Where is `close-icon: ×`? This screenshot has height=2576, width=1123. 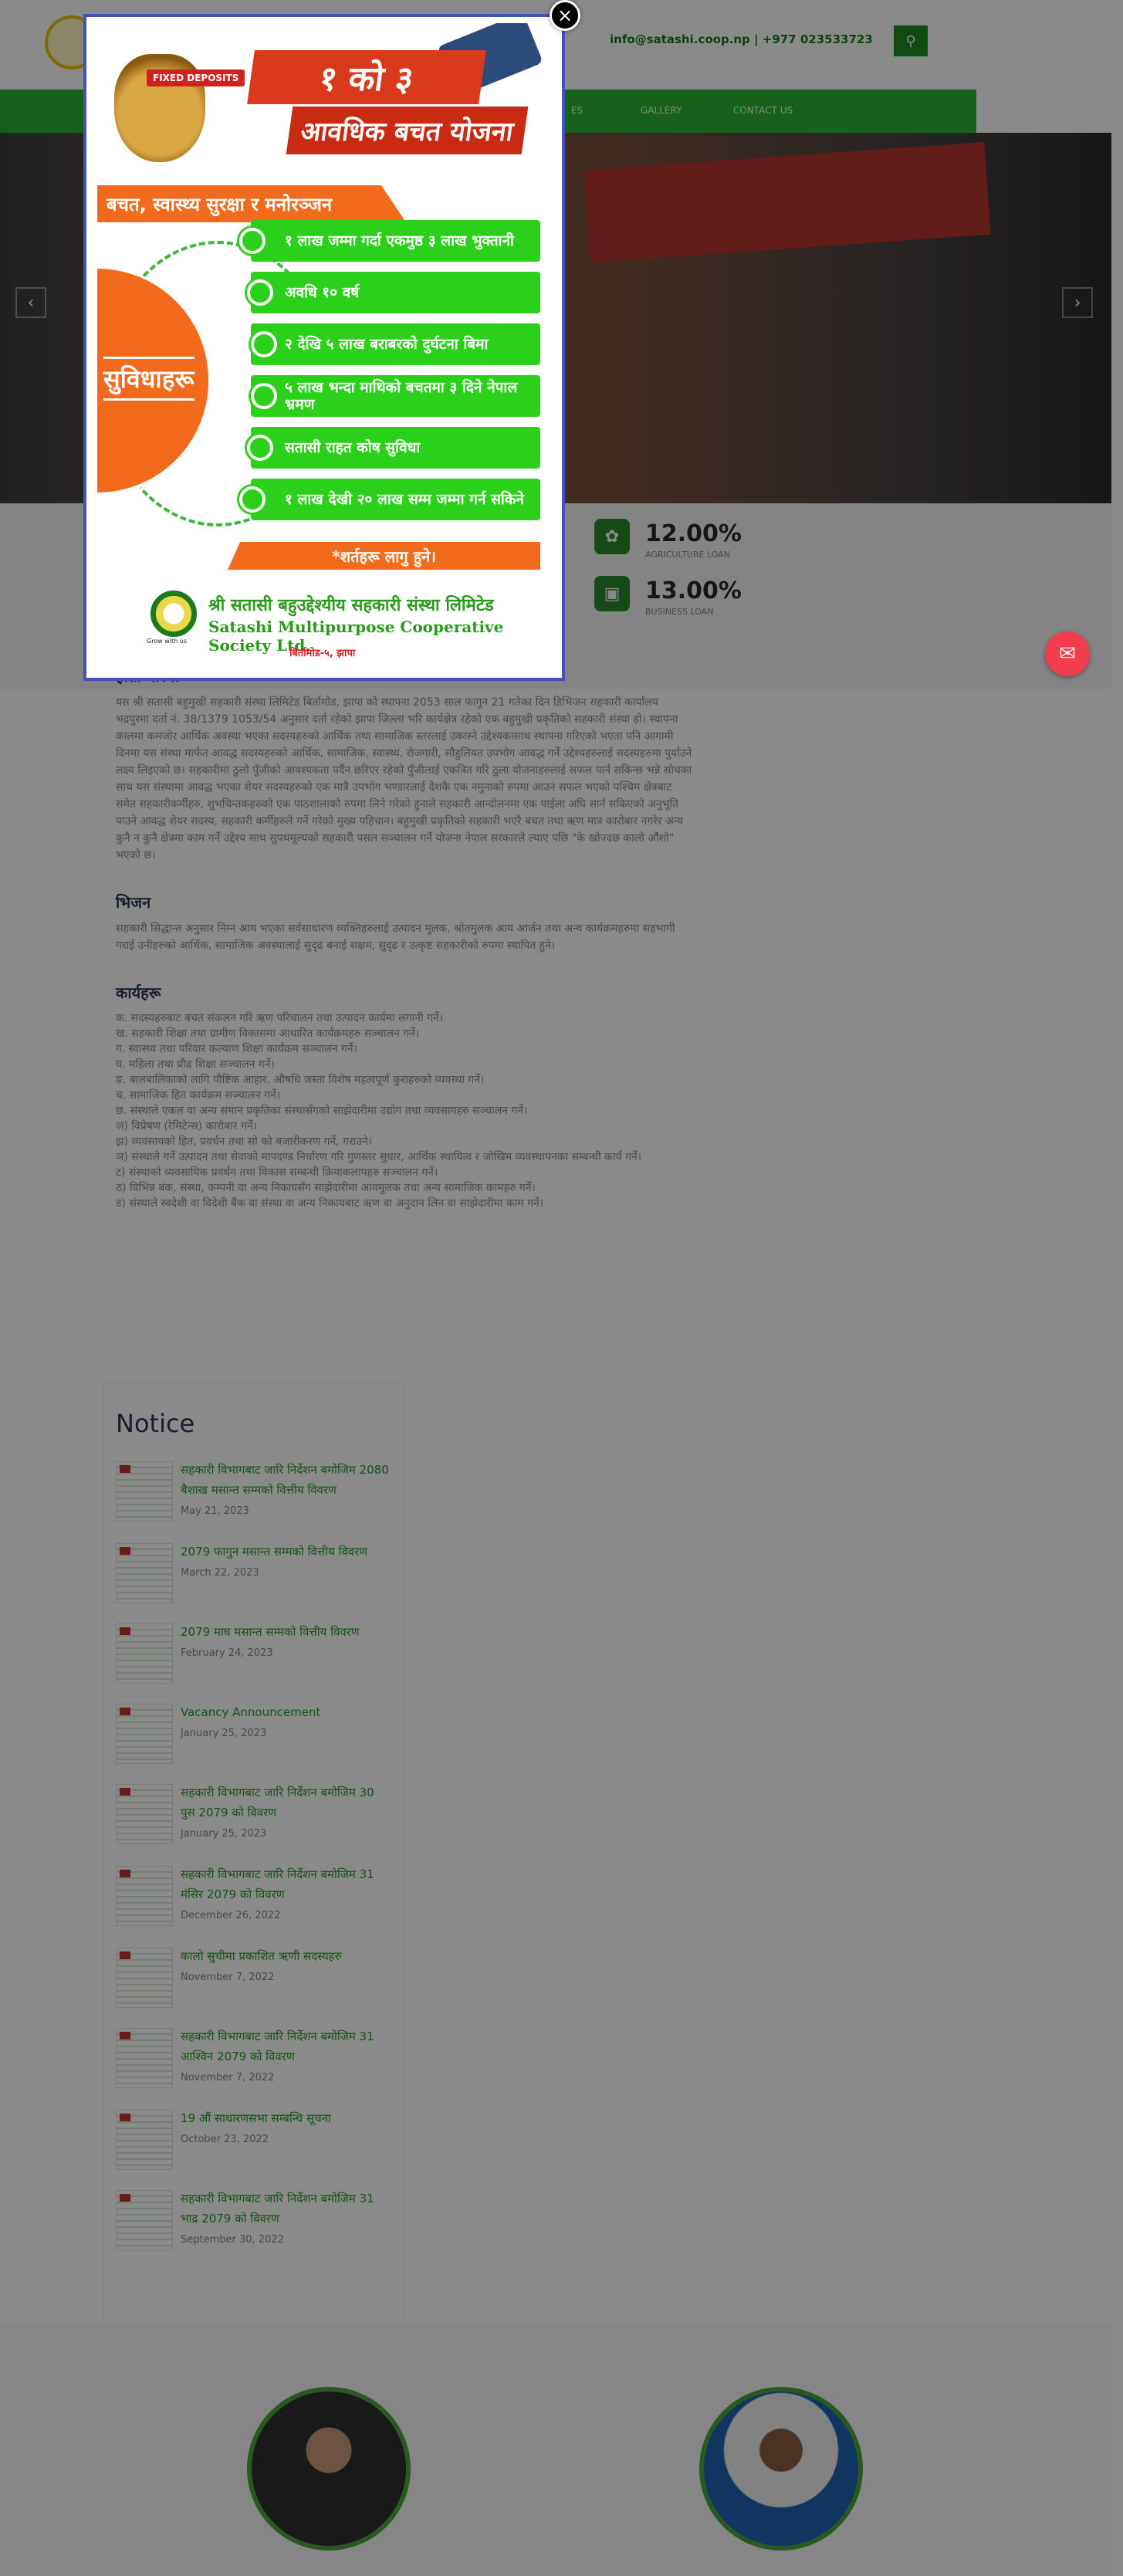 close-icon: × is located at coordinates (565, 16).